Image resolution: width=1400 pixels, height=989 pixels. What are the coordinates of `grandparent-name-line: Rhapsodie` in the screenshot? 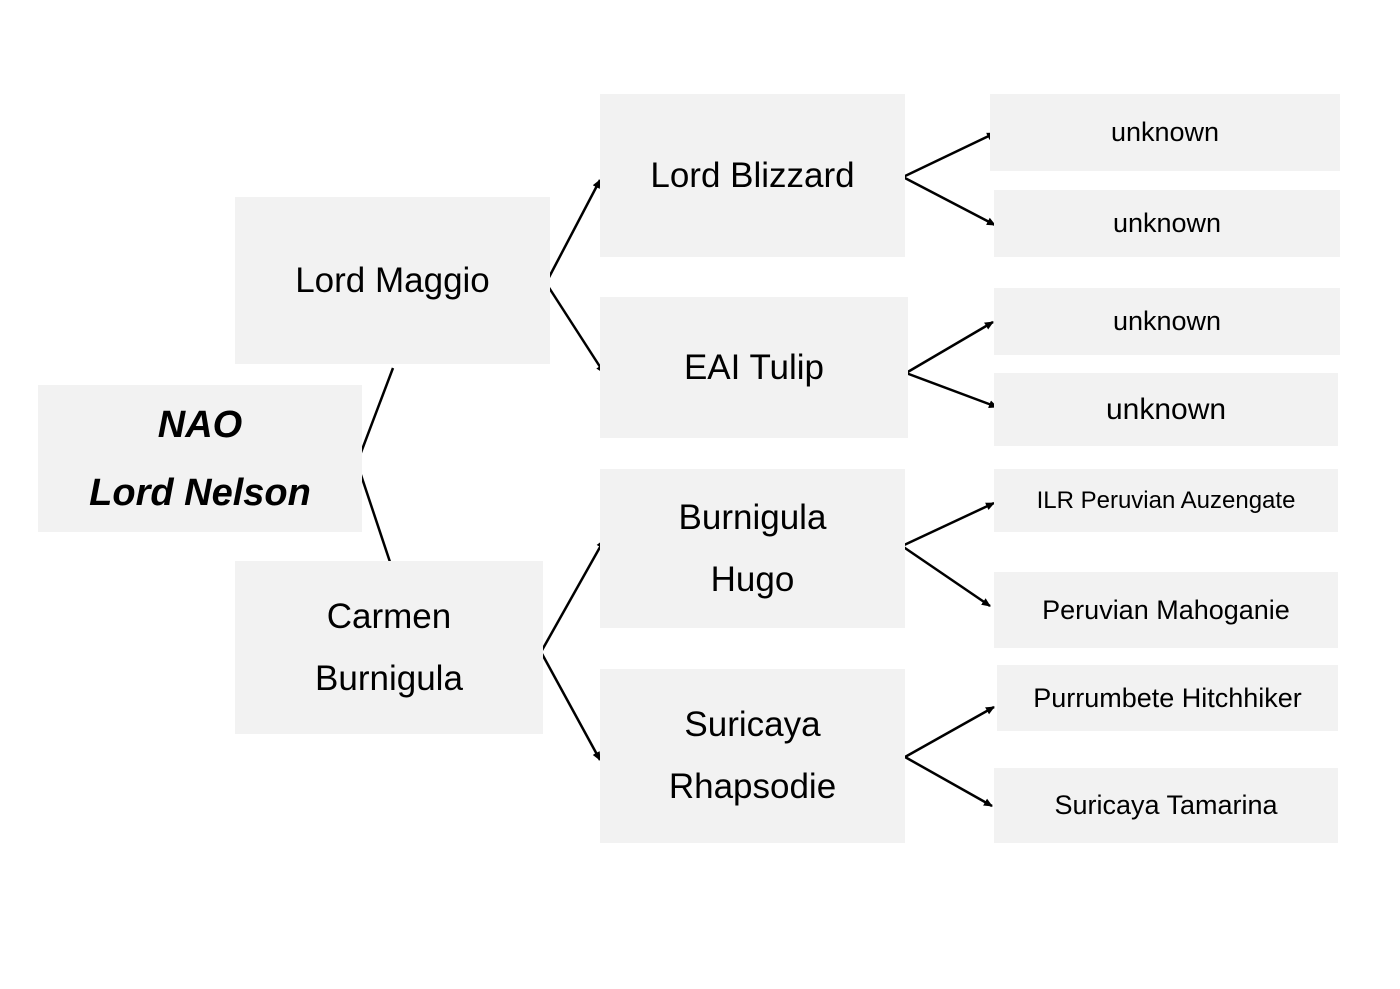 It's located at (752, 786).